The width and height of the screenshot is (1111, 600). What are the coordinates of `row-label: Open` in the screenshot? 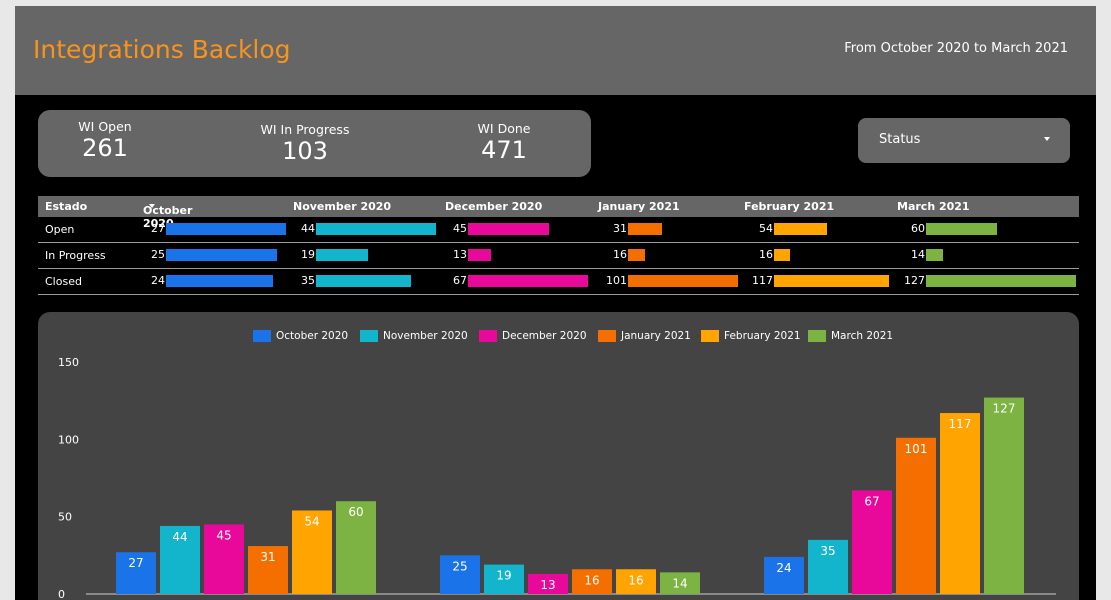 It's located at (60, 229).